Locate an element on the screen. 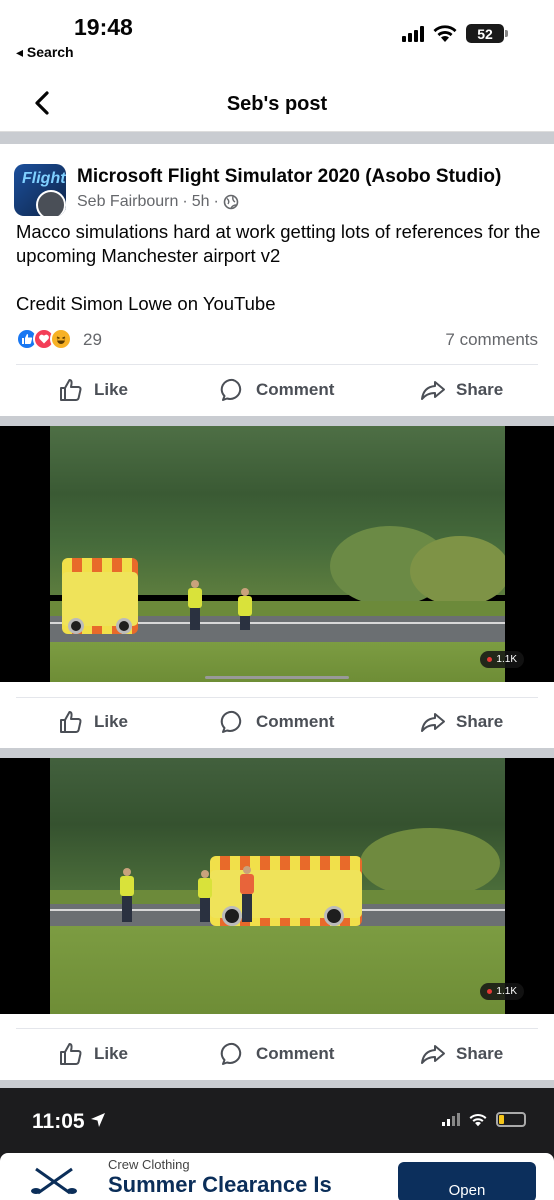  group-avatar-text: Flight is located at coordinates (44, 178).